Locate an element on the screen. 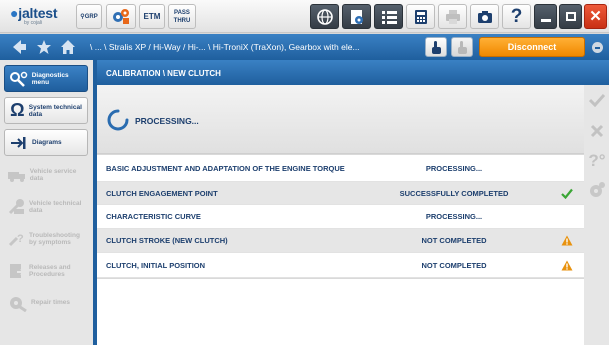  cancel-button is located at coordinates (597, 131).